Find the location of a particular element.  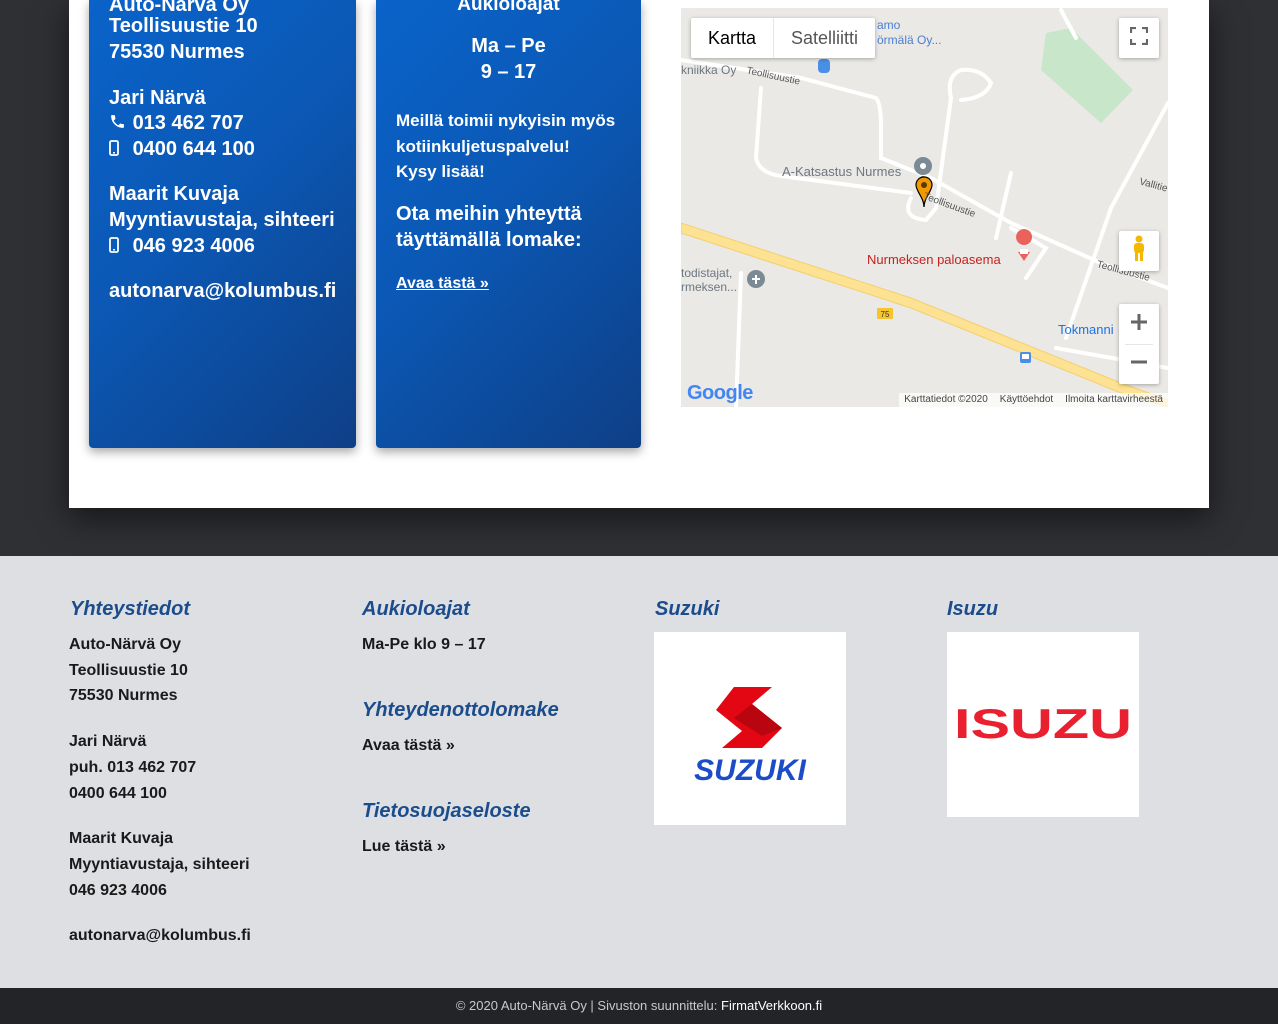

person2-mobile-row: 046 923 4006 is located at coordinates (182, 246).